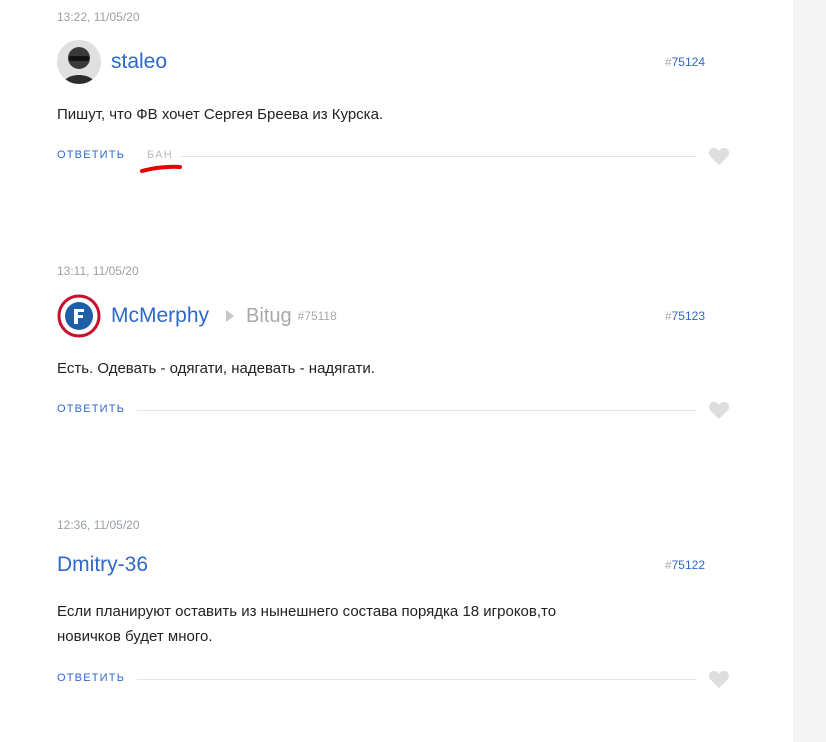  Describe the element at coordinates (79, 316) in the screenshot. I see `club-logo-avatar-icon` at that location.